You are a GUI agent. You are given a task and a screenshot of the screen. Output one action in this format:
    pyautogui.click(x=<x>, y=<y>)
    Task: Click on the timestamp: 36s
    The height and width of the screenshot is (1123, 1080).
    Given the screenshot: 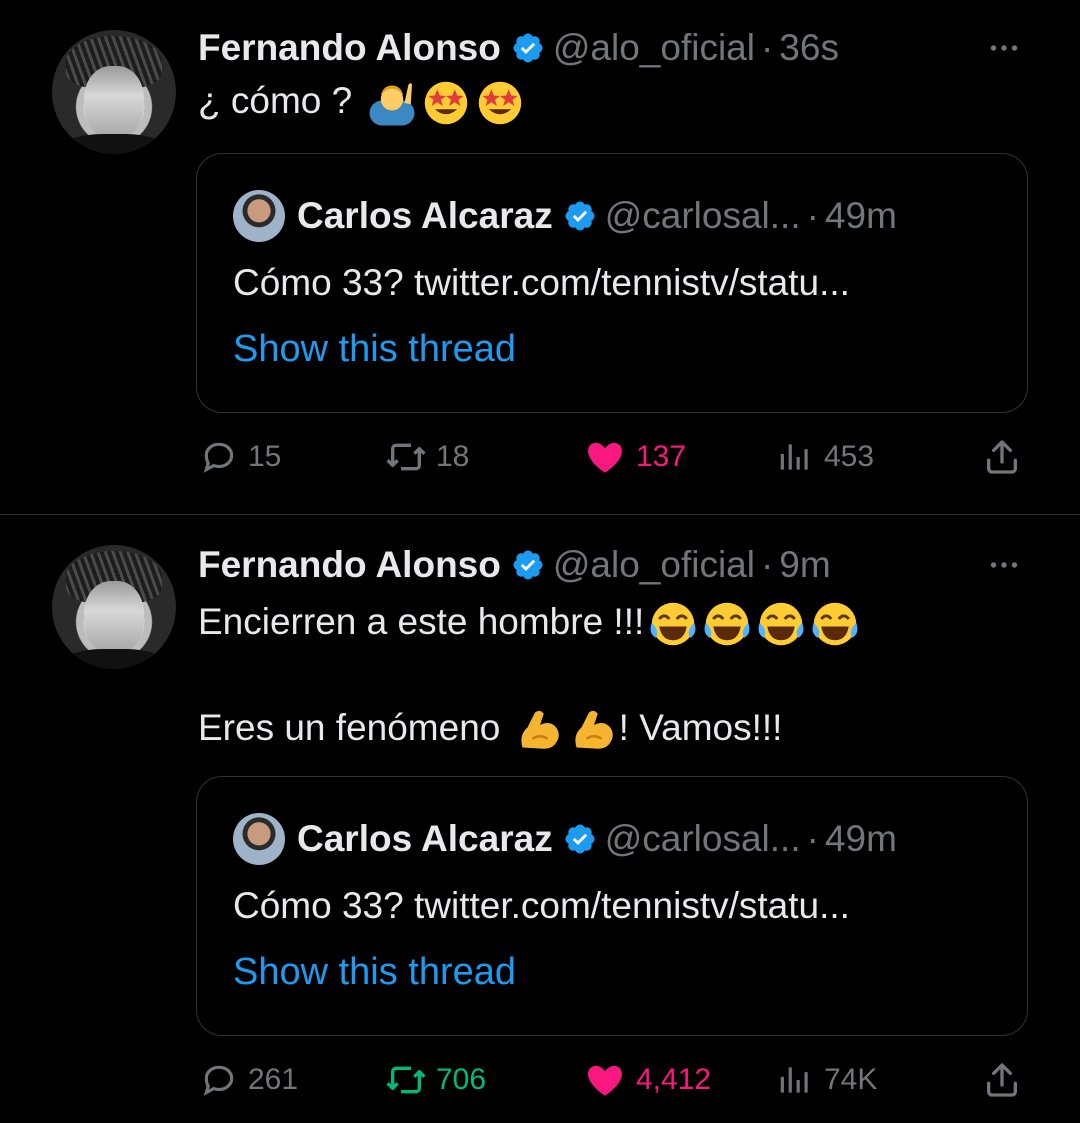 What is the action you would take?
    pyautogui.click(x=809, y=48)
    